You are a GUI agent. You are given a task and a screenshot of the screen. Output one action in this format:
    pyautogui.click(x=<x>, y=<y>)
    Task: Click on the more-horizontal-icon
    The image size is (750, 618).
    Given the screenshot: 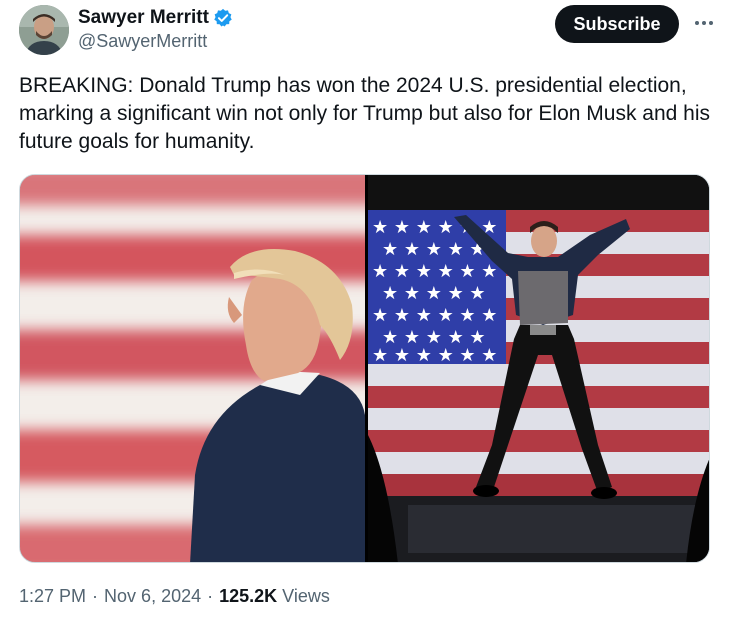 What is the action you would take?
    pyautogui.click(x=704, y=23)
    